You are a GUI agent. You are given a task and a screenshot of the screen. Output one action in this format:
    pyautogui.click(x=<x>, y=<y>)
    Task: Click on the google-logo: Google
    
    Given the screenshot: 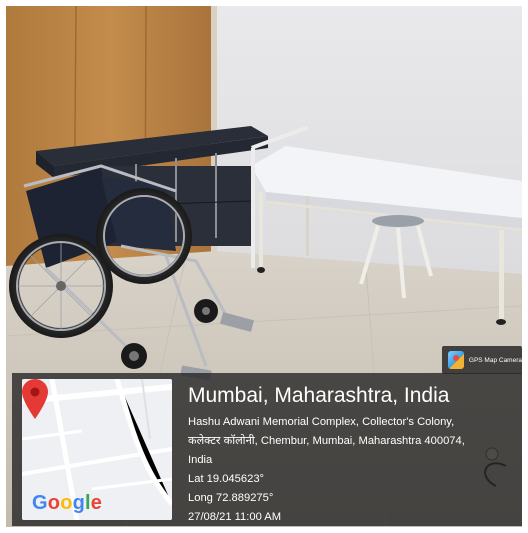 What is the action you would take?
    pyautogui.click(x=67, y=503)
    